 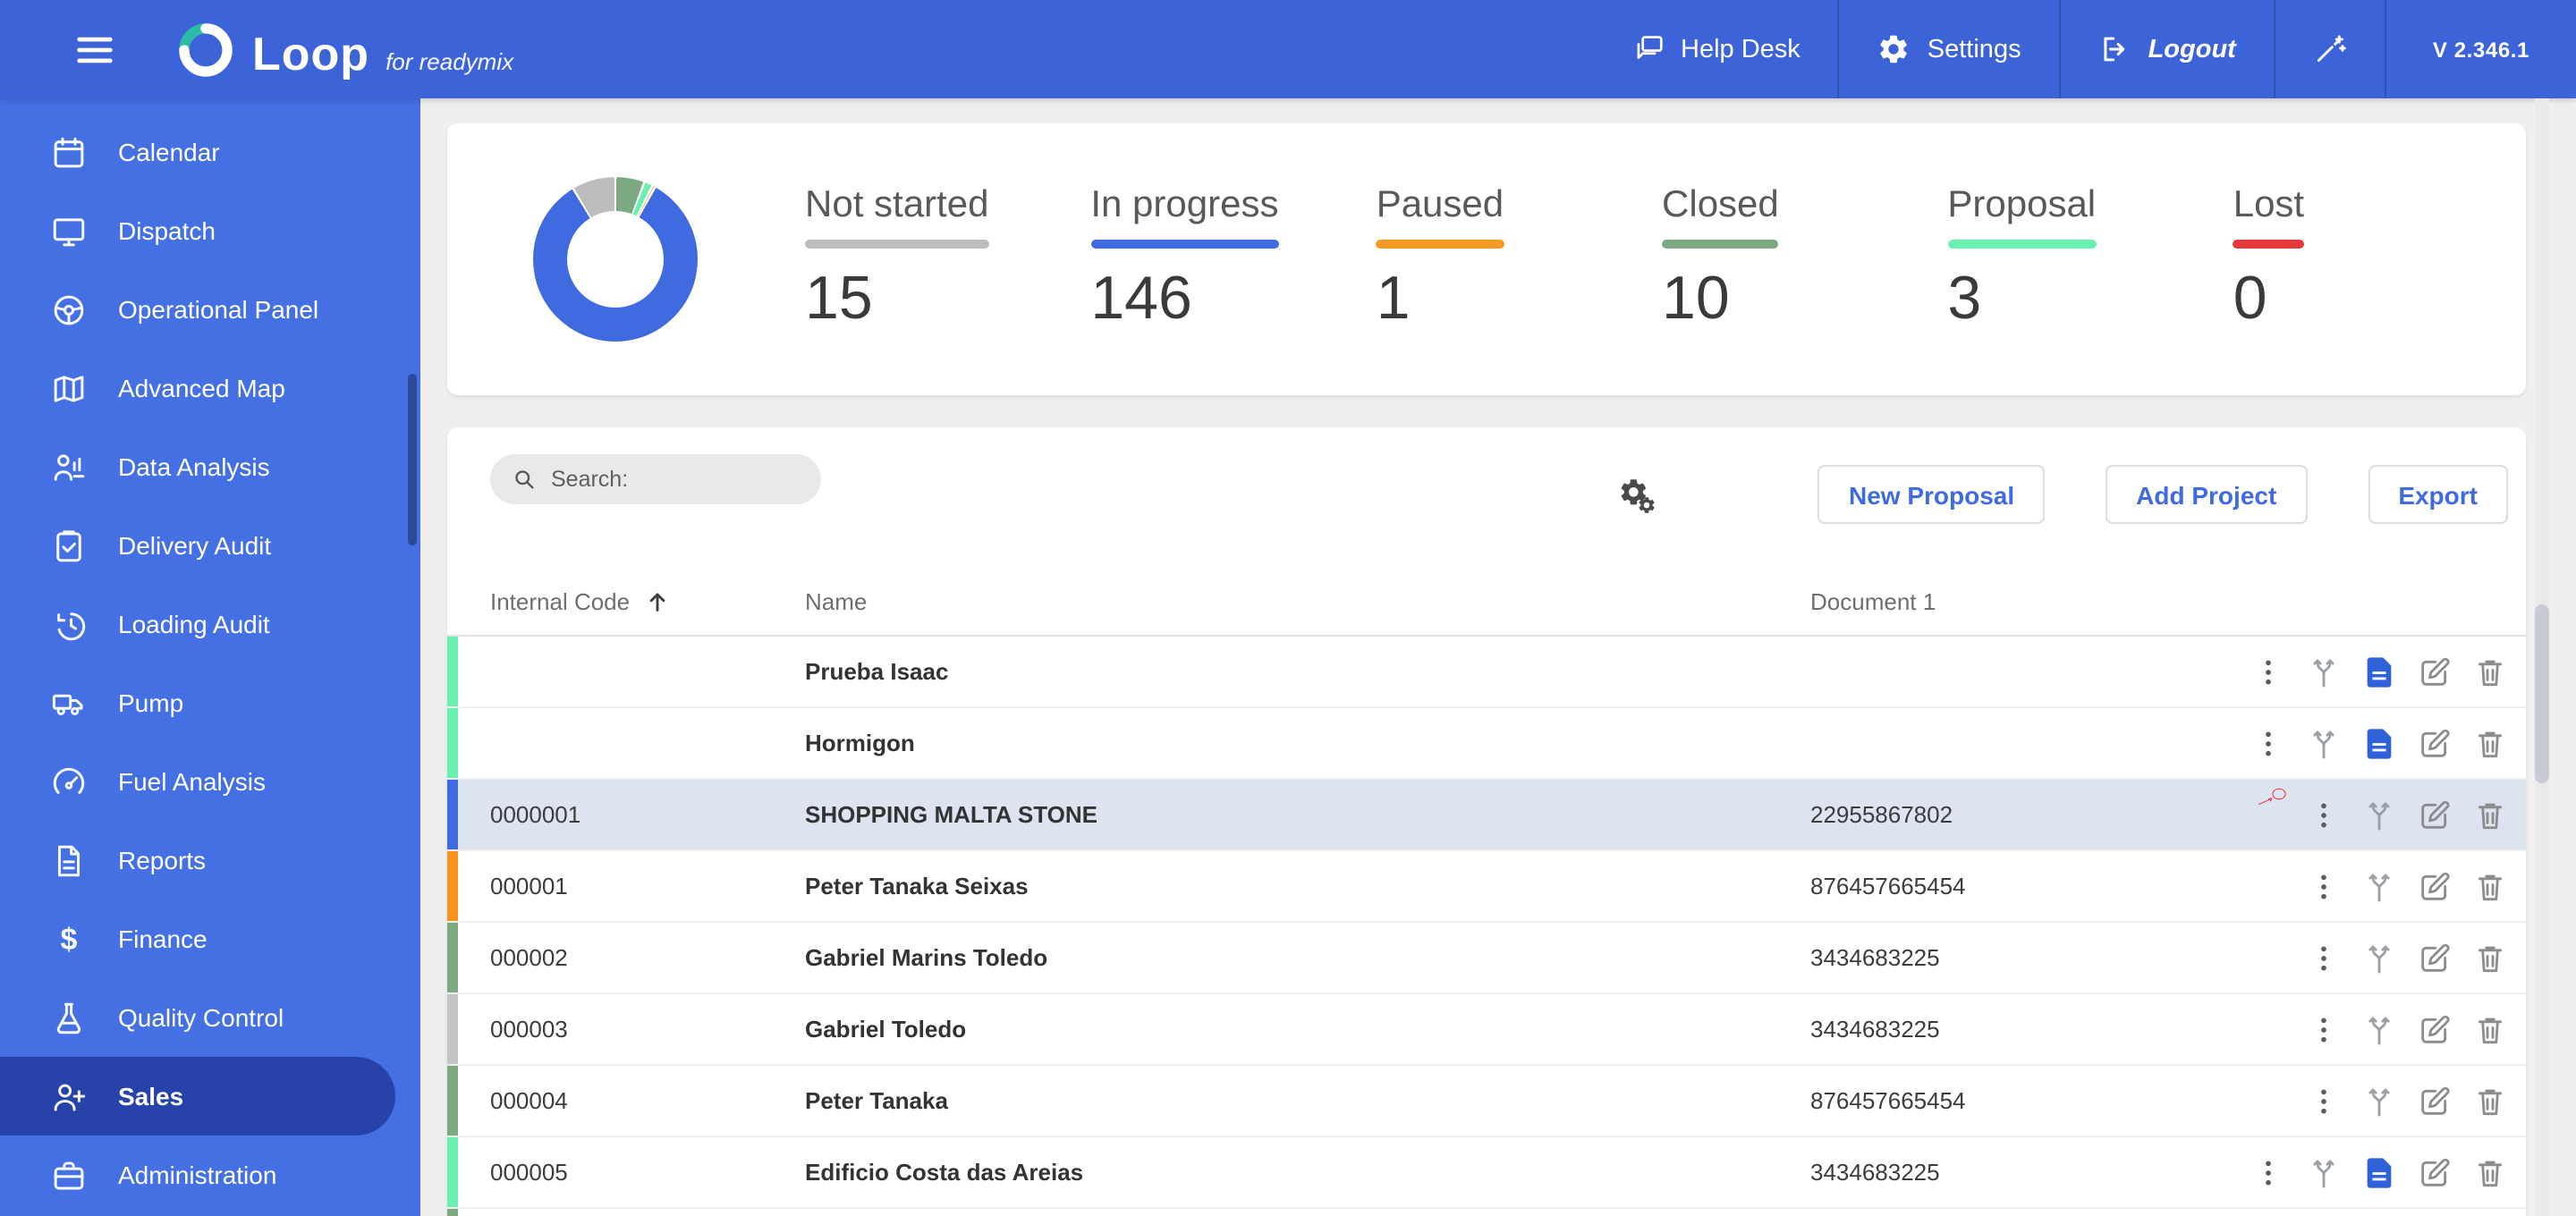 I want to click on sidebar-item-label: Dispatch, so click(x=167, y=231).